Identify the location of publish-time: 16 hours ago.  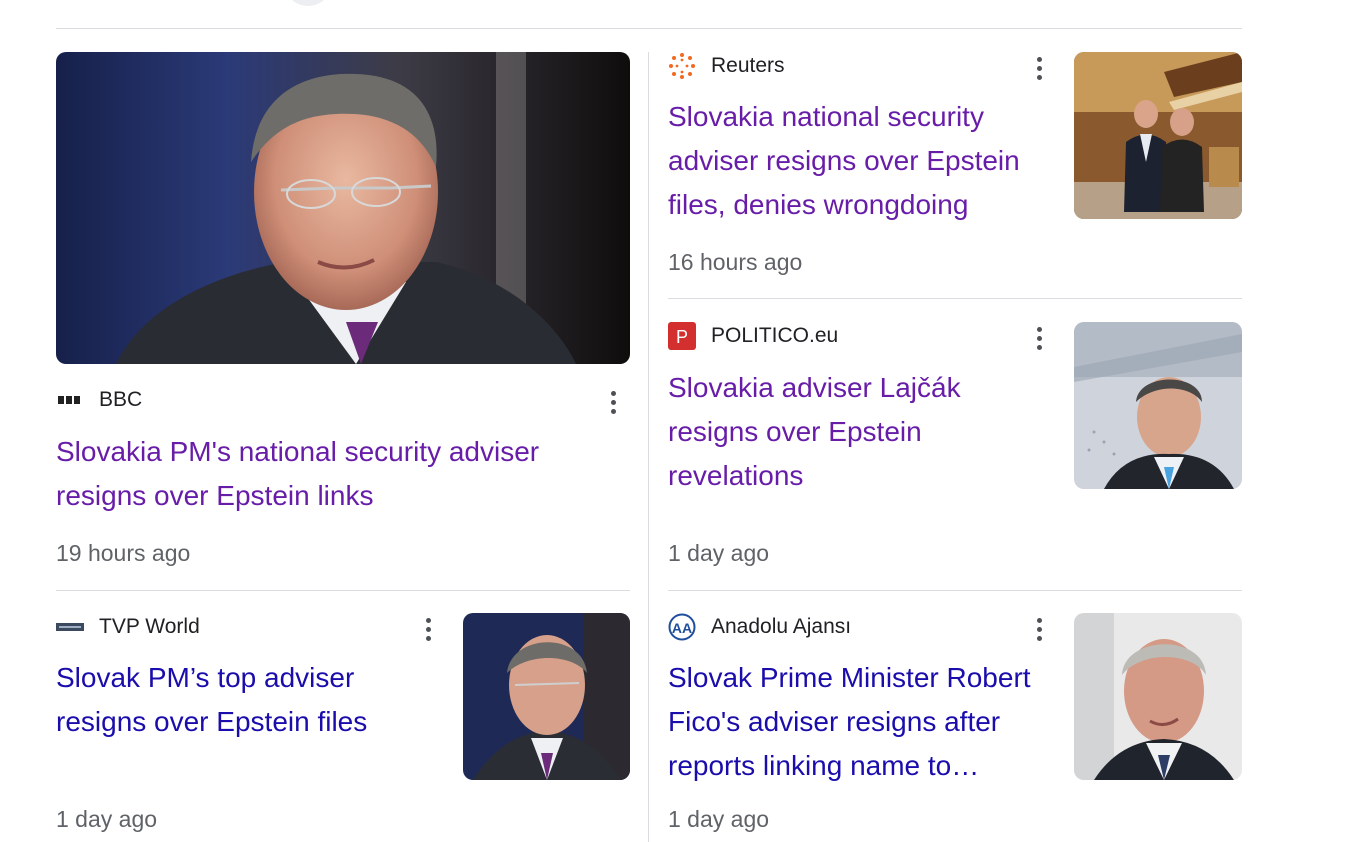
(735, 262).